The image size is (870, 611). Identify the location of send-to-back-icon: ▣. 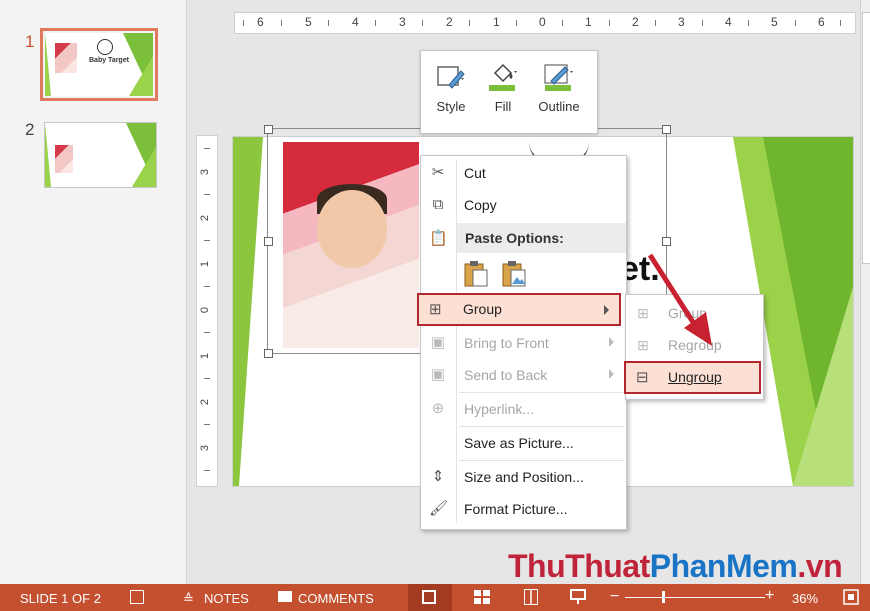
(438, 374).